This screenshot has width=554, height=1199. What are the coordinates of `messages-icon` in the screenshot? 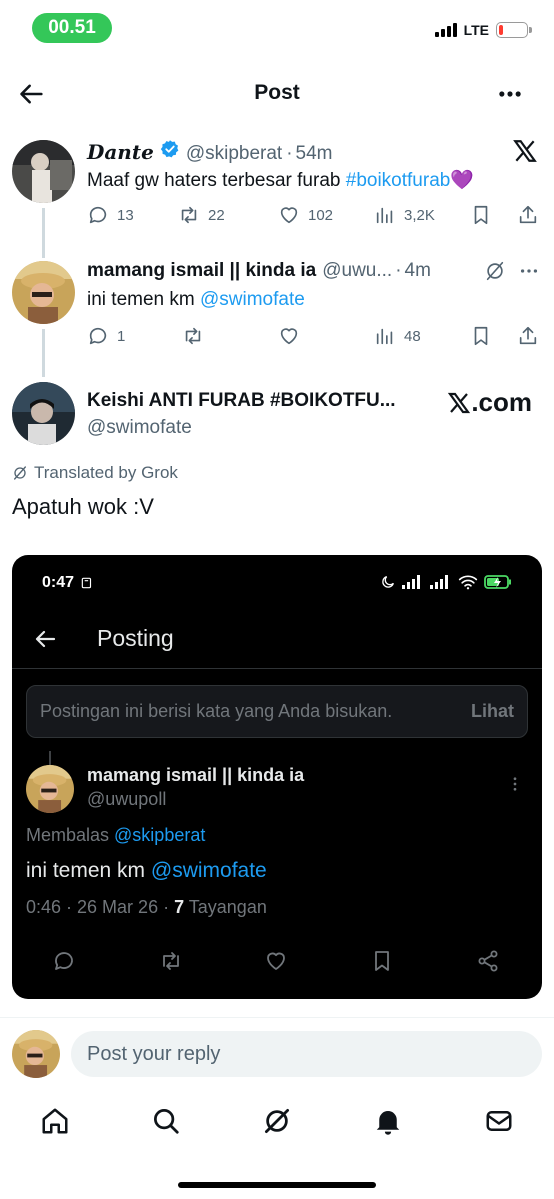 It's located at (499, 1121).